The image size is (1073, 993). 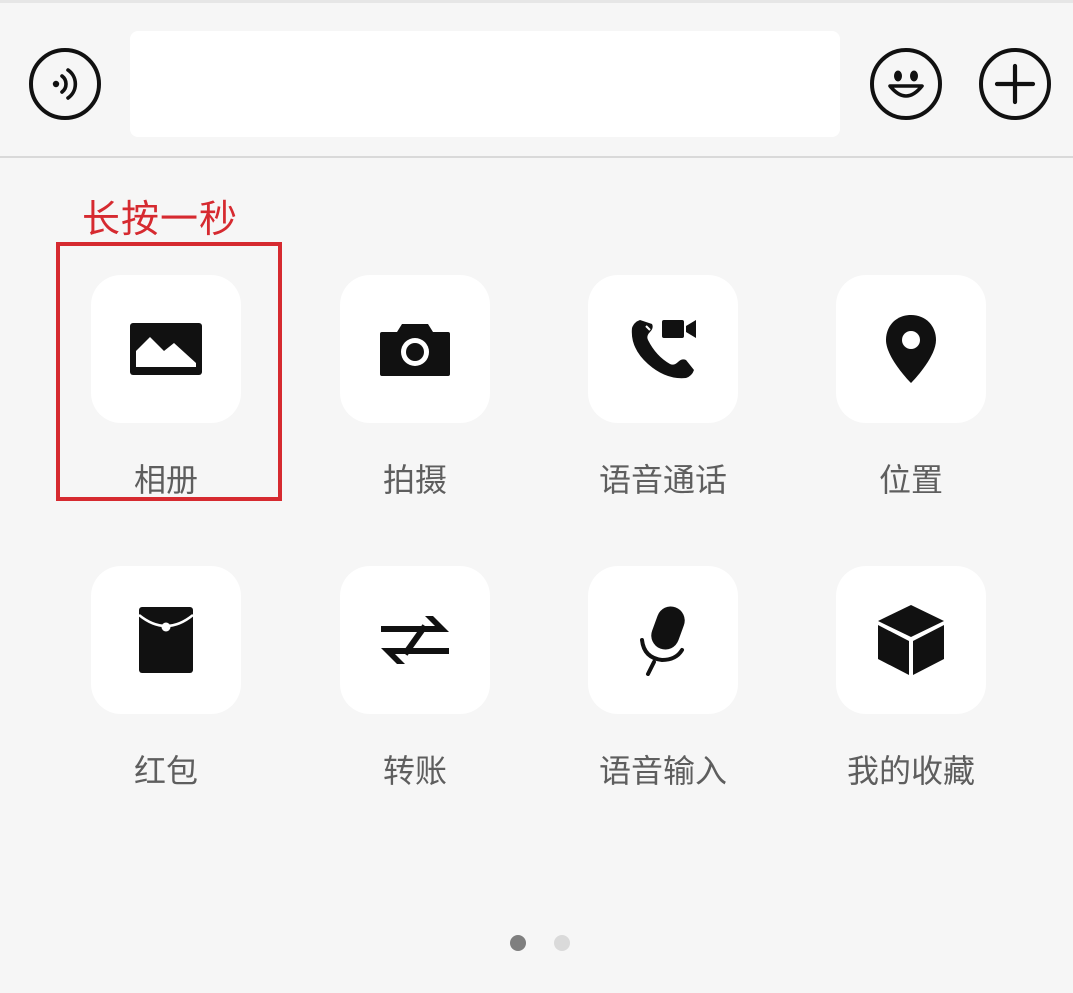 I want to click on voice-input-button, so click(x=65, y=84).